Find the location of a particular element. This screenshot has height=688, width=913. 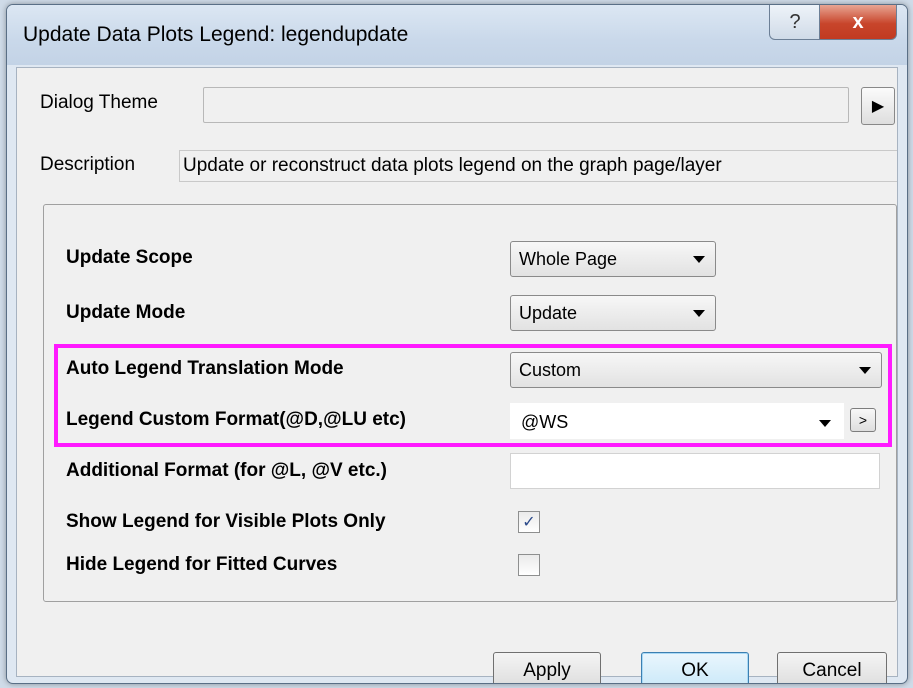

visible-only-checkbox: ✓ is located at coordinates (529, 522).